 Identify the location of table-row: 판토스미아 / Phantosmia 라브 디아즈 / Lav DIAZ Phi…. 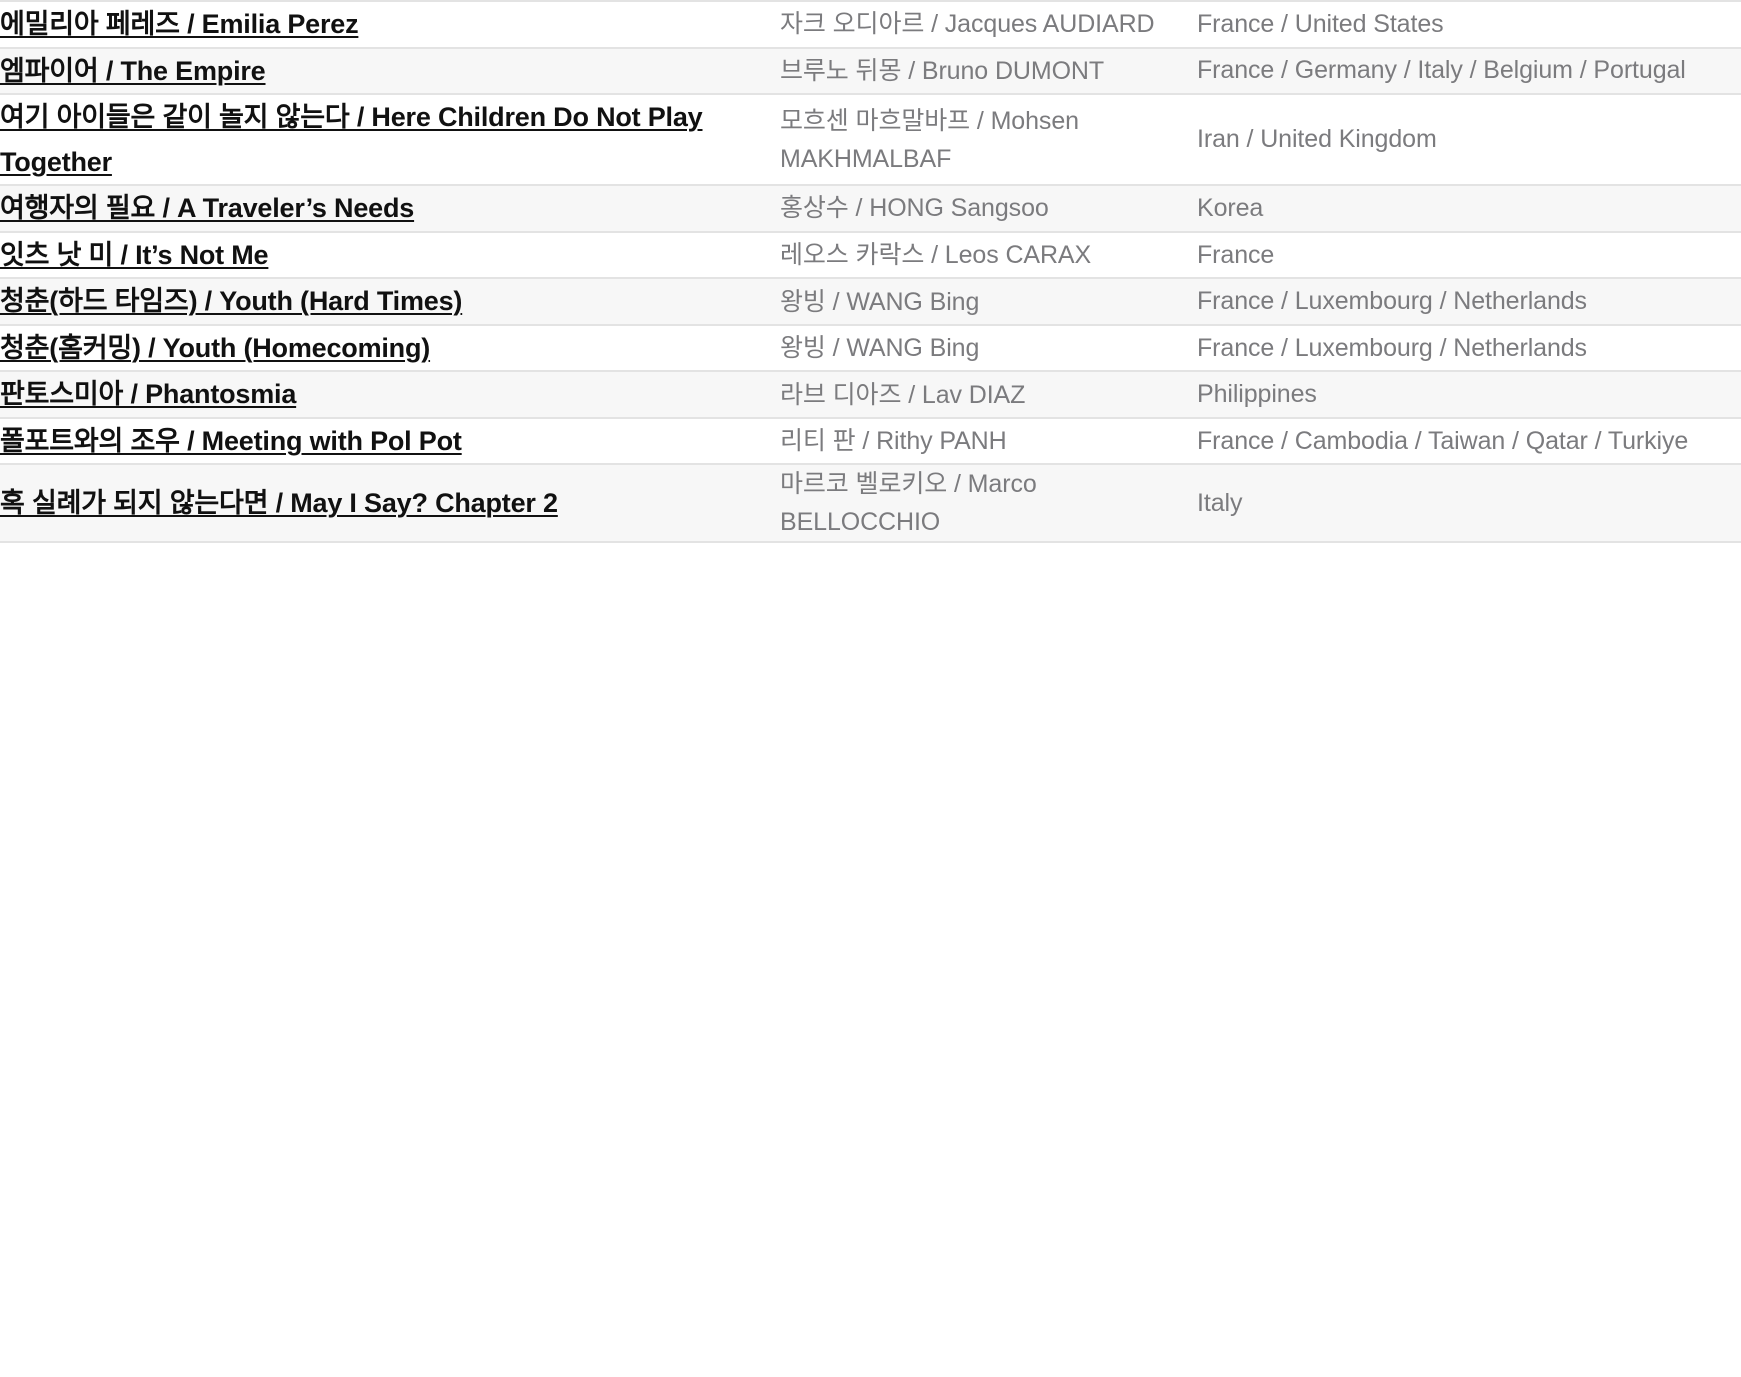
(870, 394).